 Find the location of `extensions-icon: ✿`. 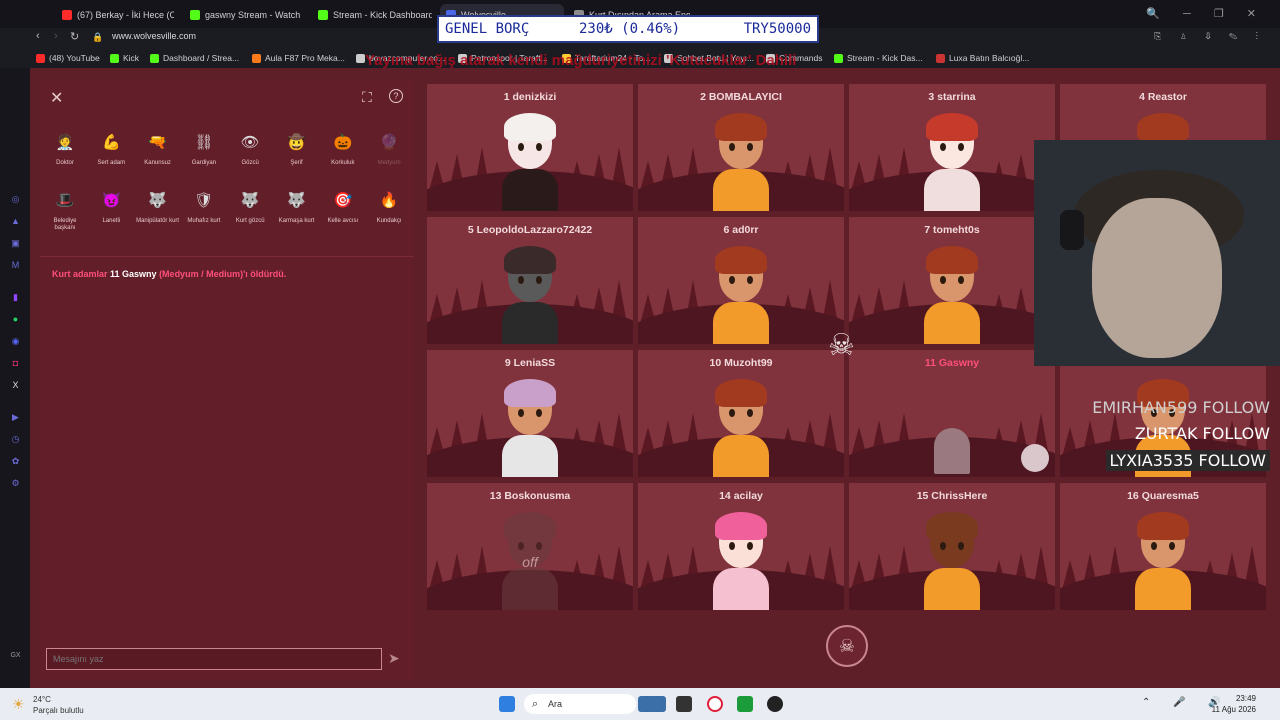

extensions-icon: ✿ is located at coordinates (15, 461).